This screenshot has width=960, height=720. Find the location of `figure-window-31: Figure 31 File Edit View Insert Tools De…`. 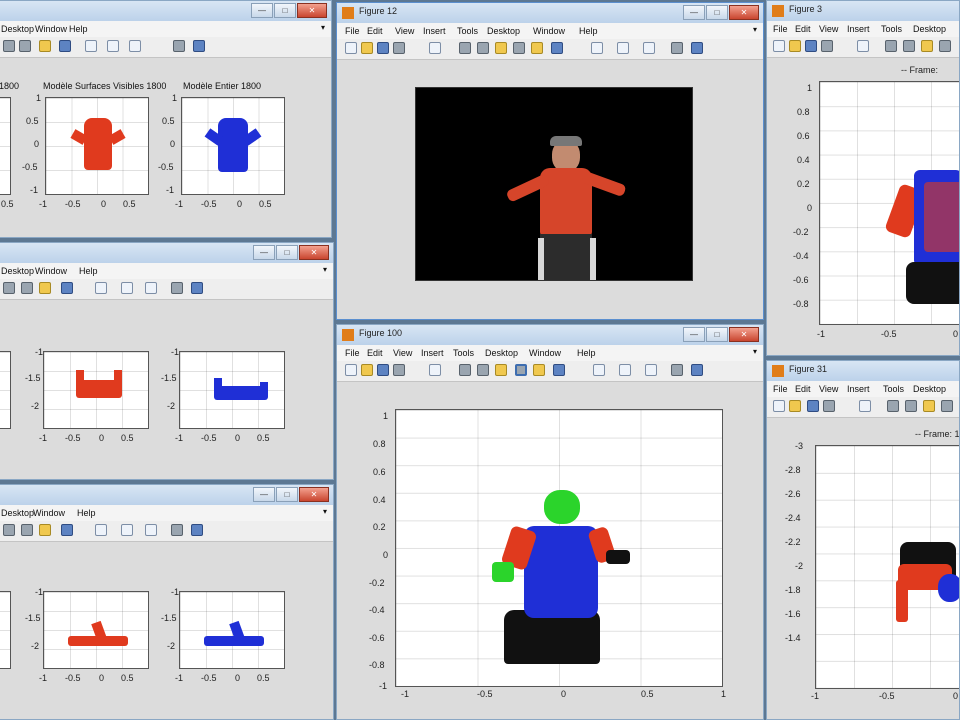

figure-window-31: Figure 31 File Edit View Insert Tools De… is located at coordinates (863, 540).